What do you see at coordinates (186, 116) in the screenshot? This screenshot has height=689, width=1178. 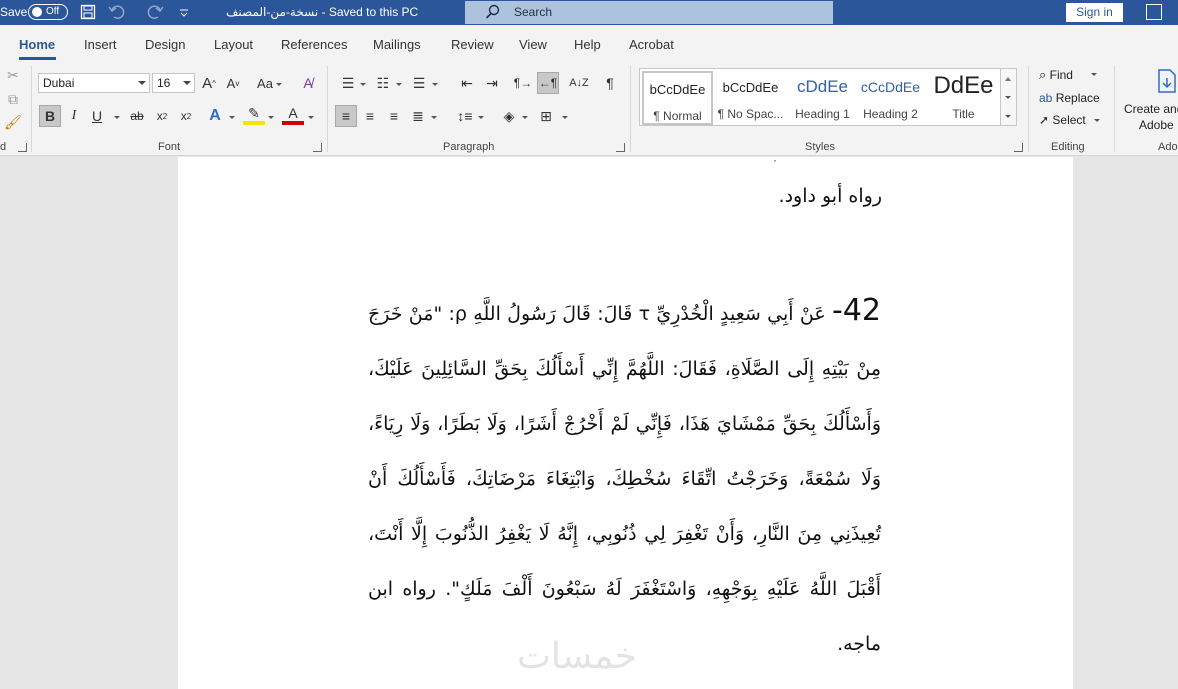 I see `superscript-button: x2` at bounding box center [186, 116].